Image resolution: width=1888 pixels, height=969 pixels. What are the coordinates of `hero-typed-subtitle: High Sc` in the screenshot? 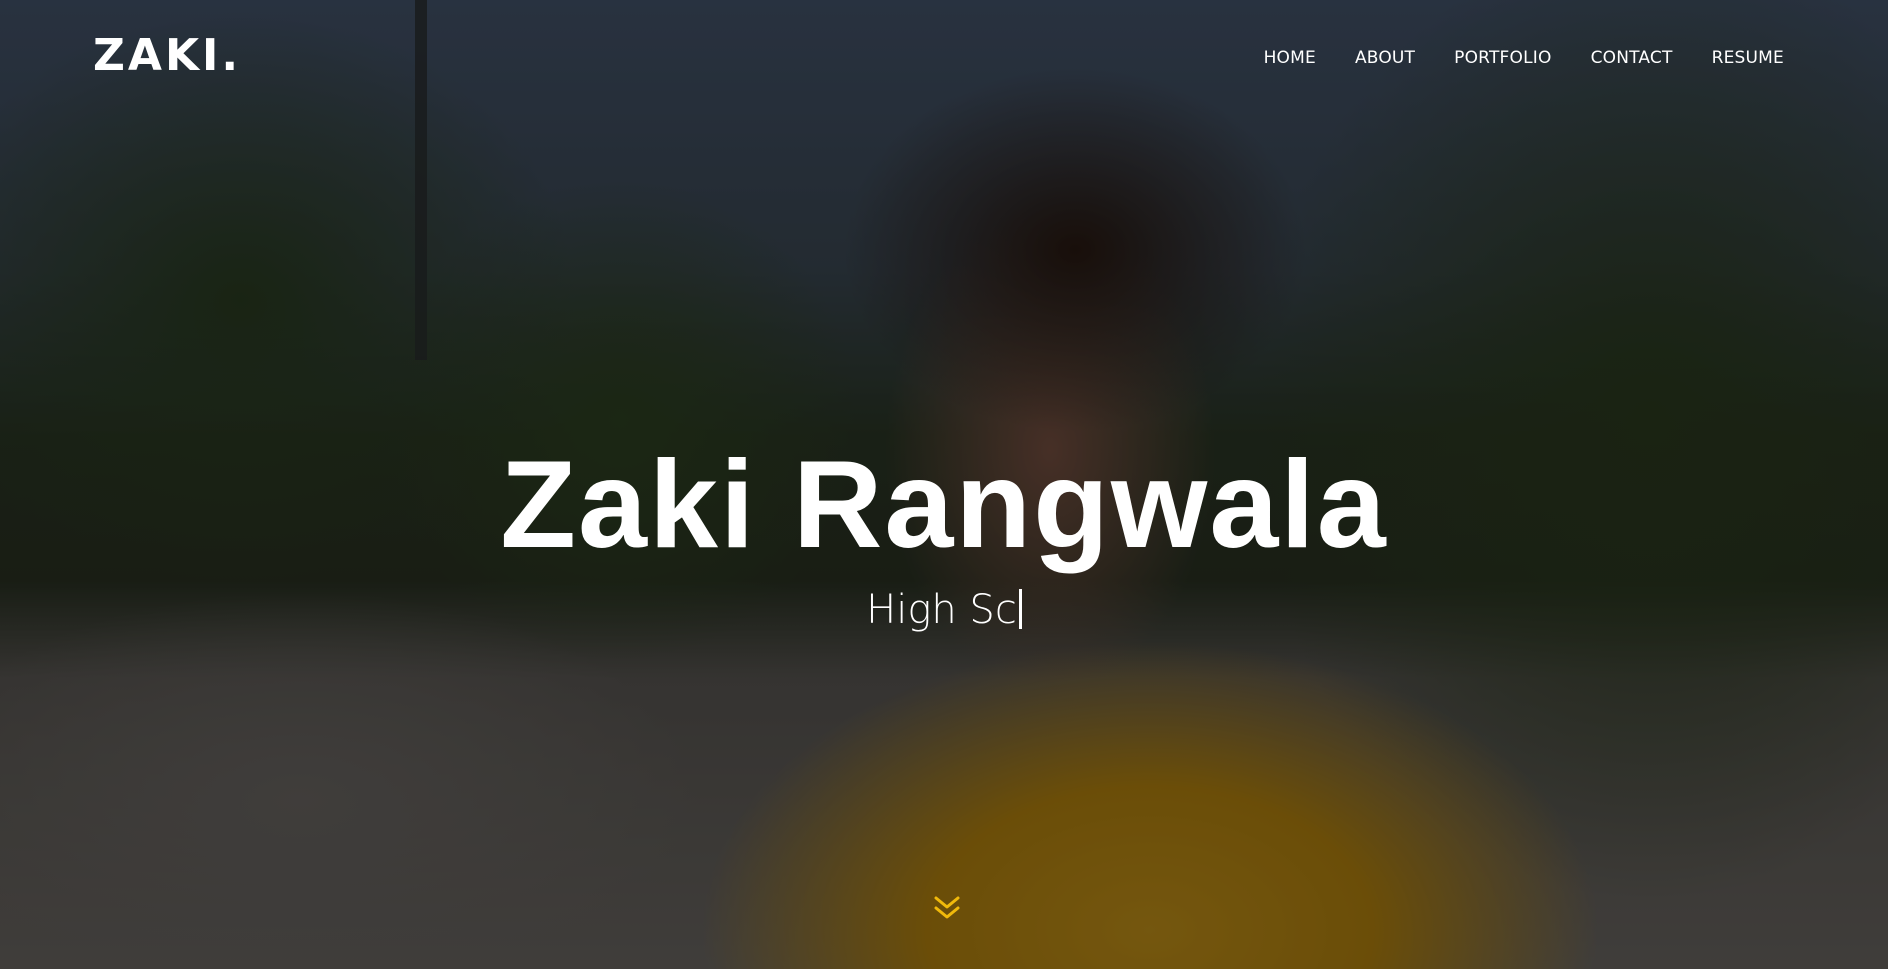 It's located at (944, 610).